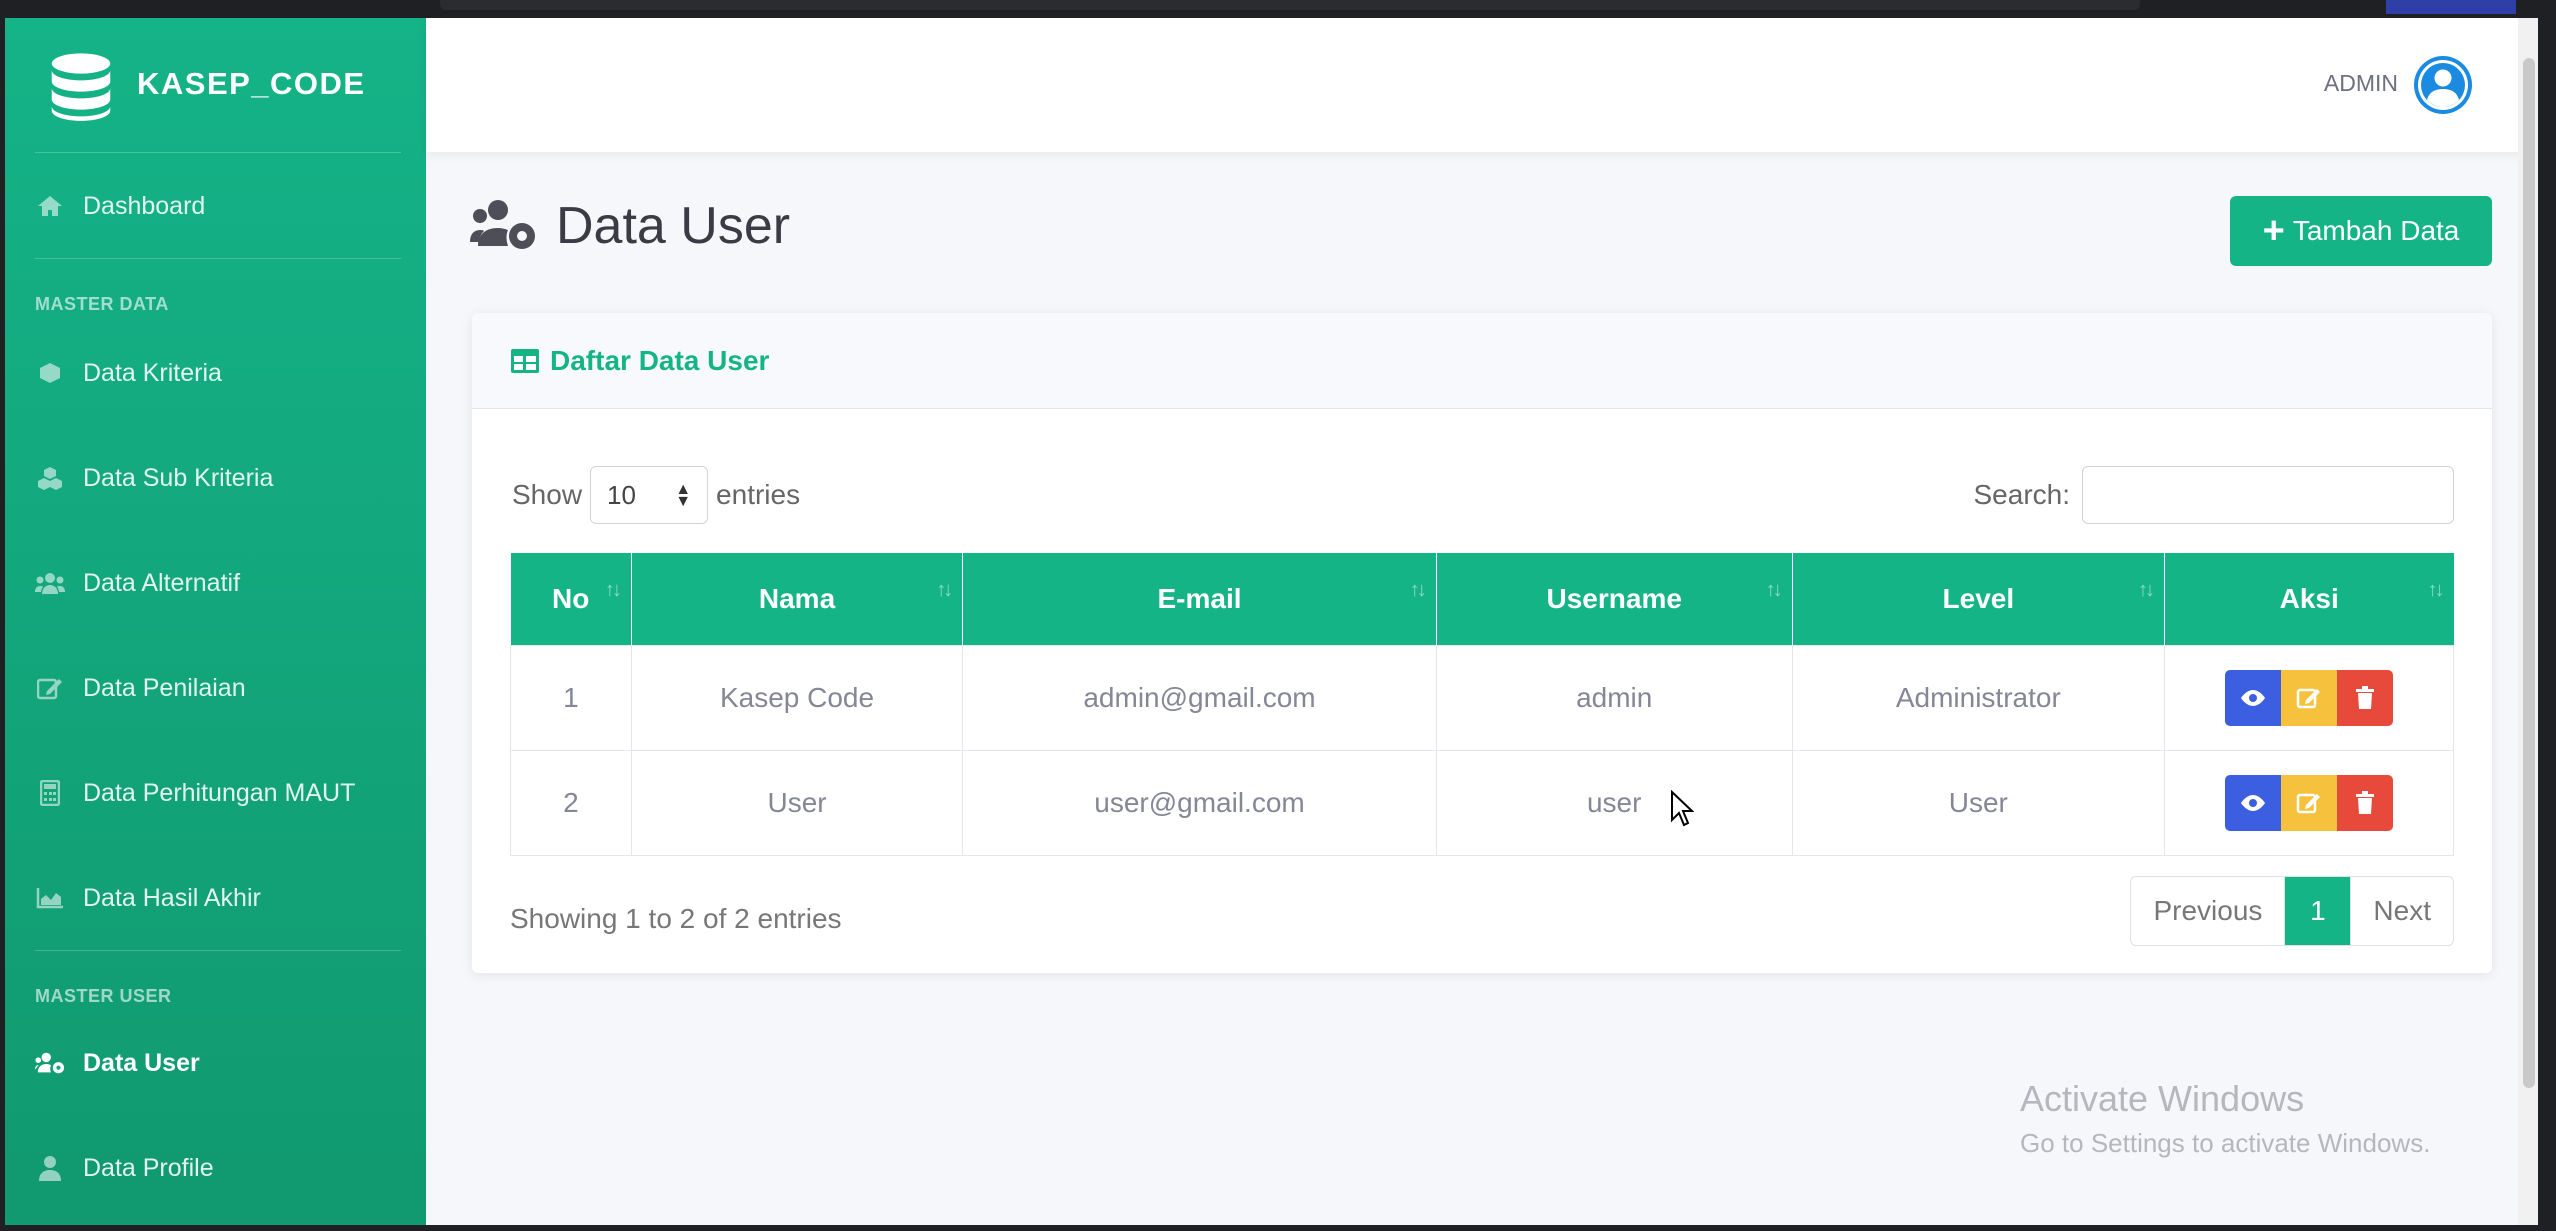  What do you see at coordinates (1978, 802) in the screenshot?
I see `cell-level: User` at bounding box center [1978, 802].